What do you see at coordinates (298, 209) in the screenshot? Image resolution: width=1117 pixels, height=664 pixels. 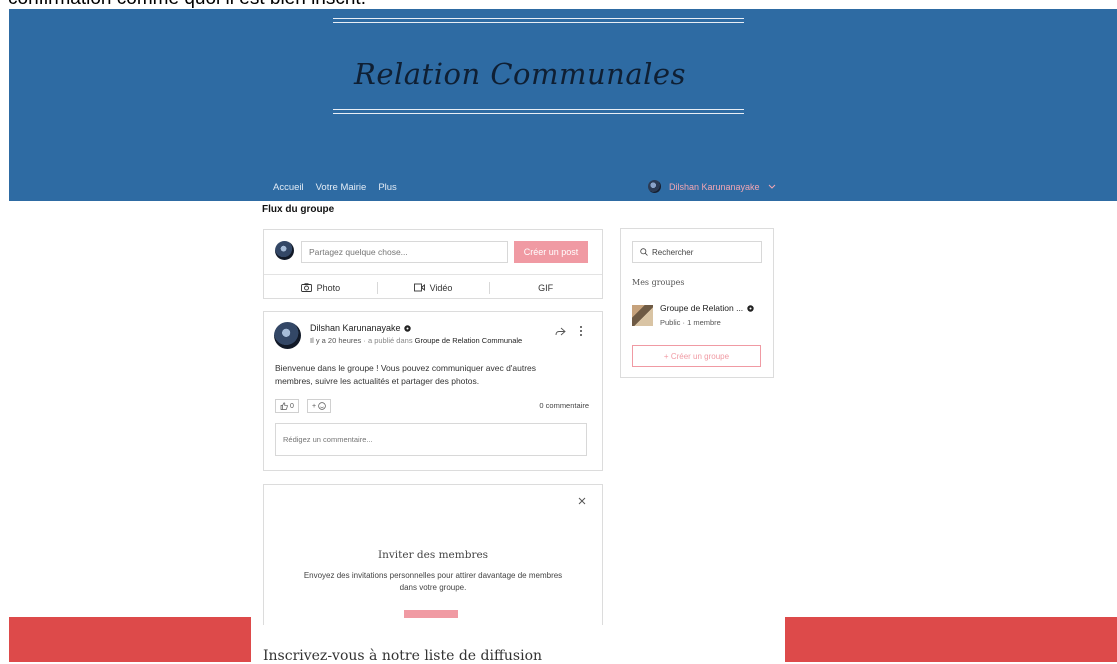 I see `feed-title: Flux du groupe` at bounding box center [298, 209].